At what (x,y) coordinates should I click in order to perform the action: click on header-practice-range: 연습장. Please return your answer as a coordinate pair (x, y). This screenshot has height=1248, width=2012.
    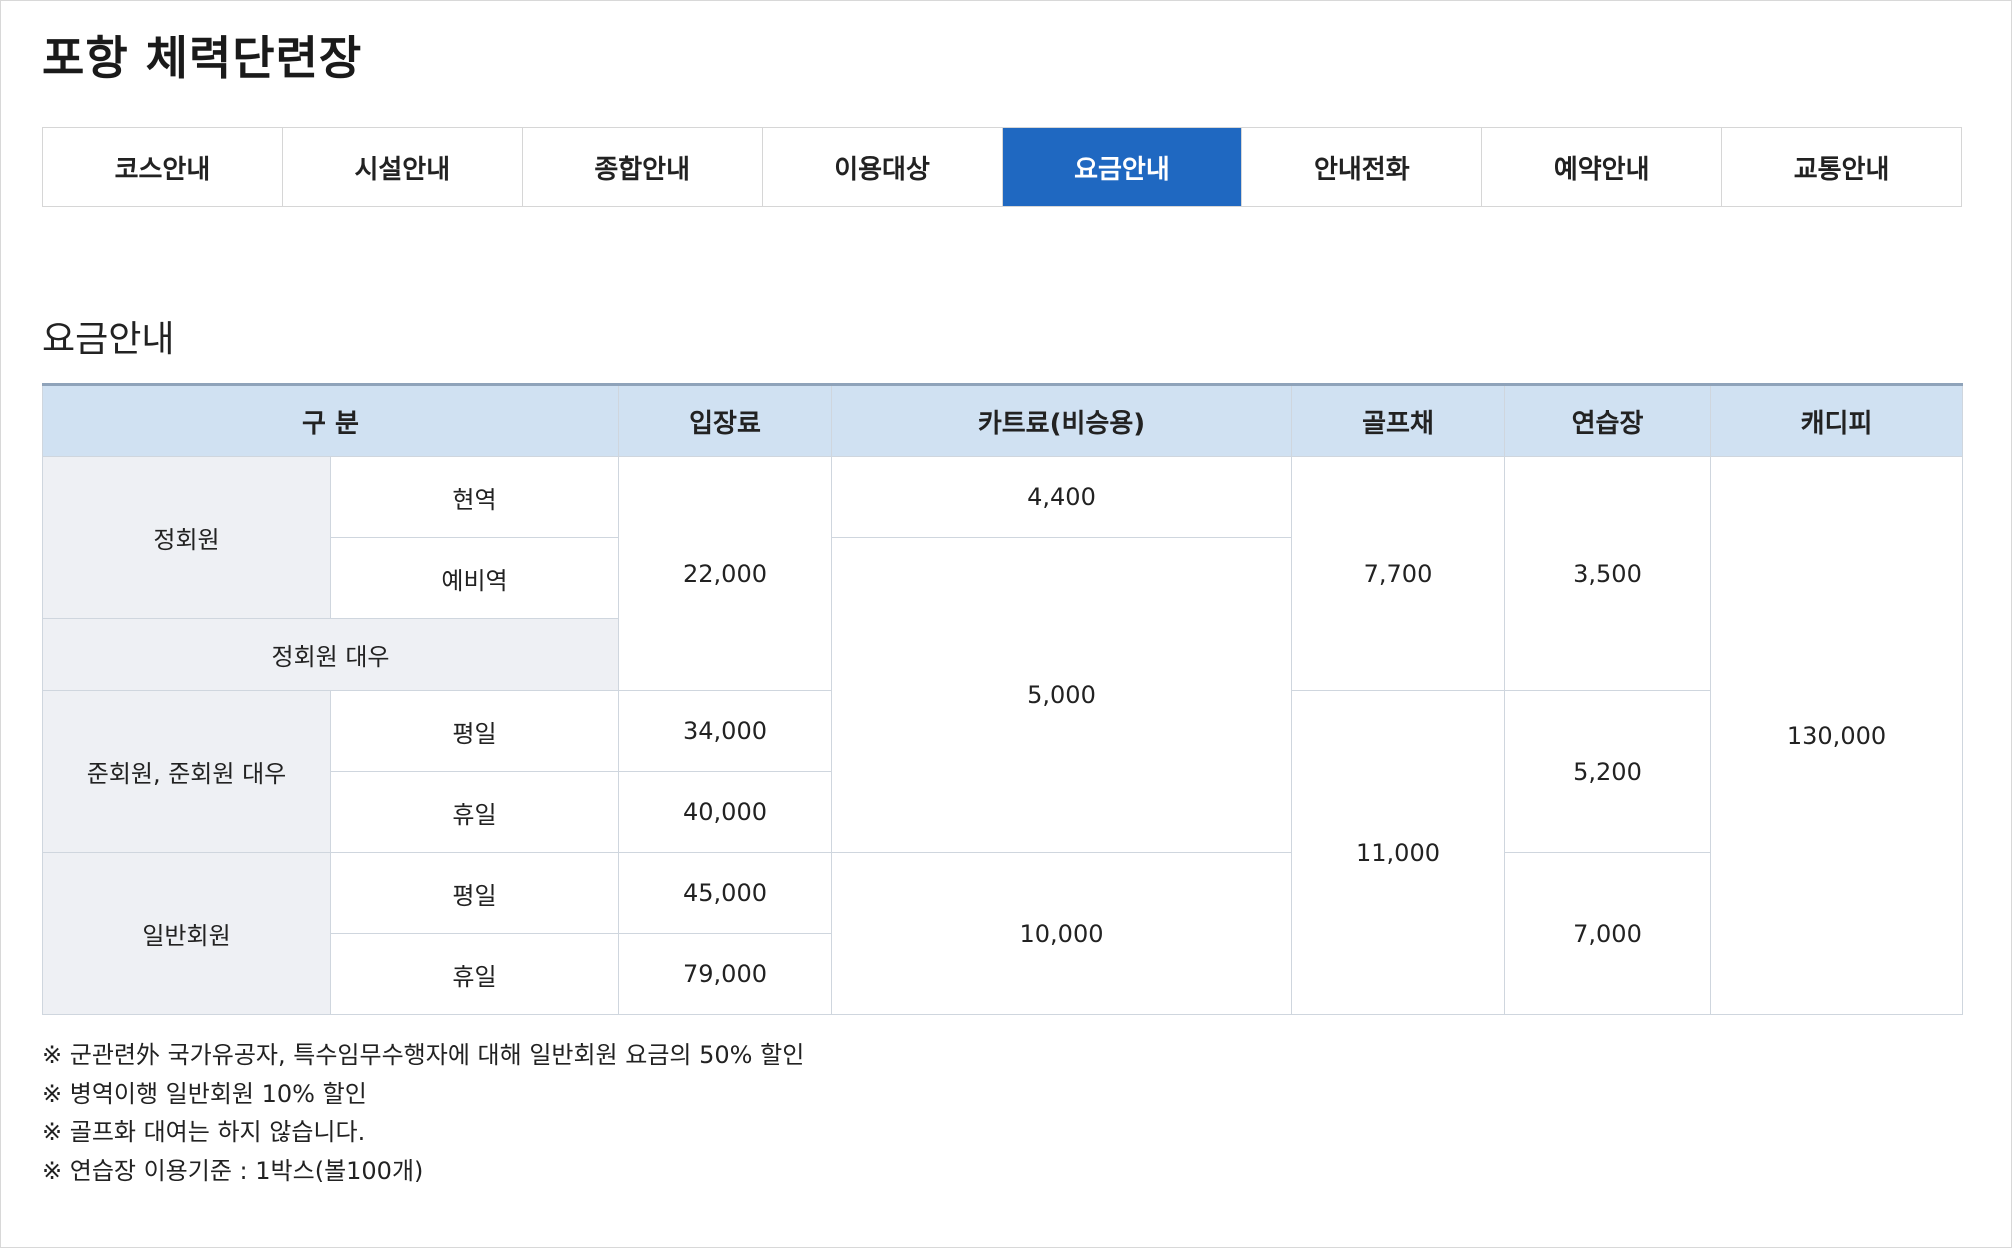
    Looking at the image, I should click on (1607, 420).